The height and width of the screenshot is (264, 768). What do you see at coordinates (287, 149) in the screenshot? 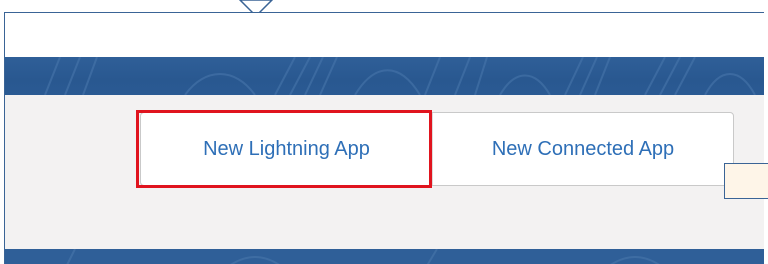
I see `new-lightning-app-button: New Lightning App` at bounding box center [287, 149].